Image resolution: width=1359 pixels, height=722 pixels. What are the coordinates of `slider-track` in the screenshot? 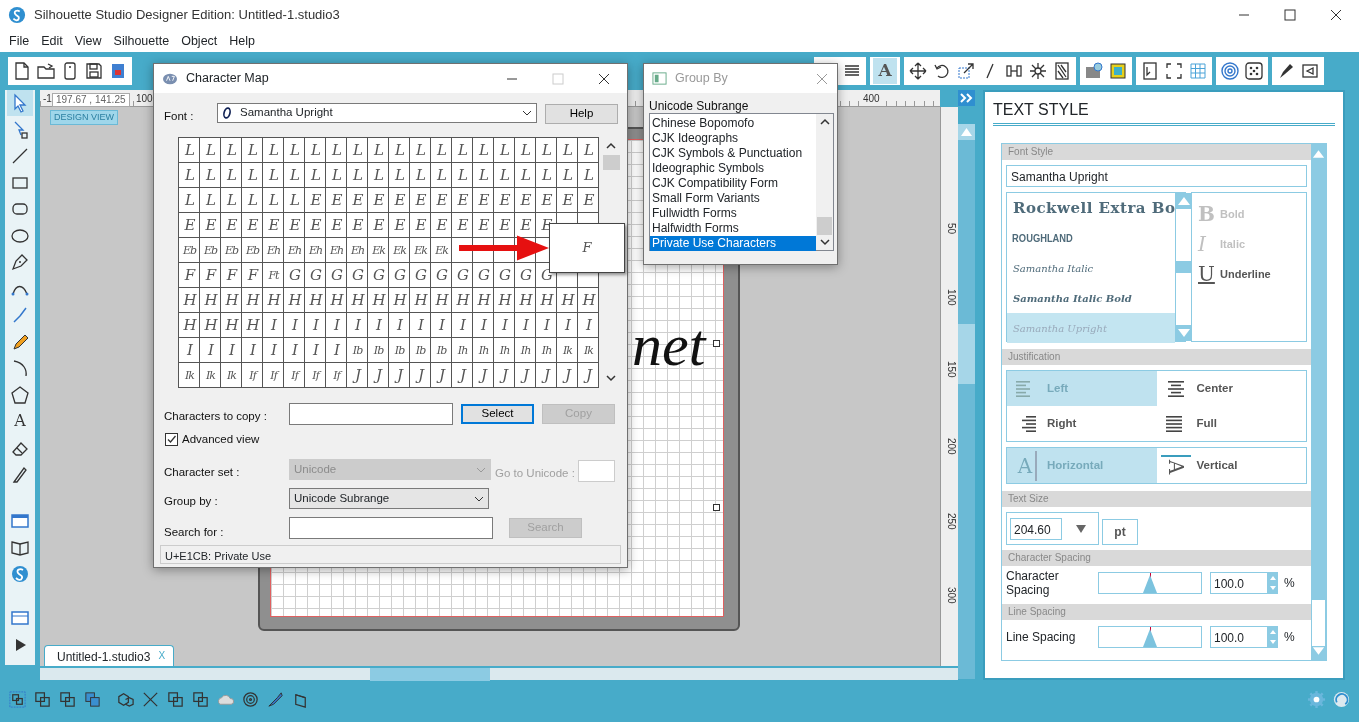 It's located at (1150, 637).